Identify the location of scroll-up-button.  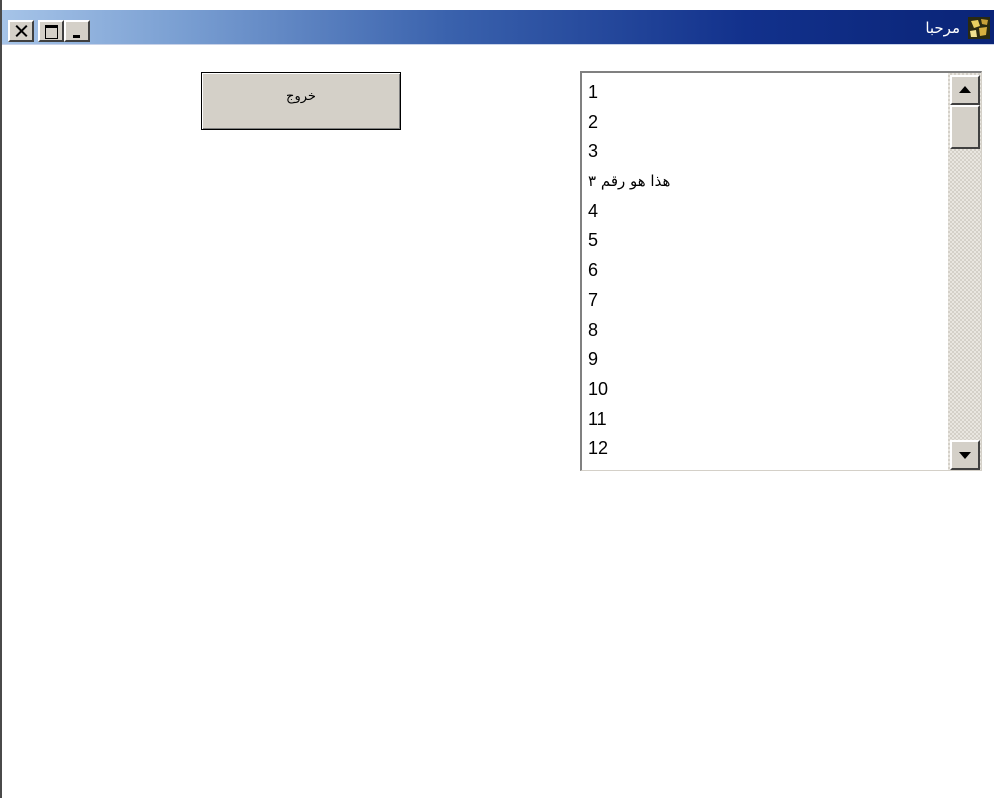
(965, 90).